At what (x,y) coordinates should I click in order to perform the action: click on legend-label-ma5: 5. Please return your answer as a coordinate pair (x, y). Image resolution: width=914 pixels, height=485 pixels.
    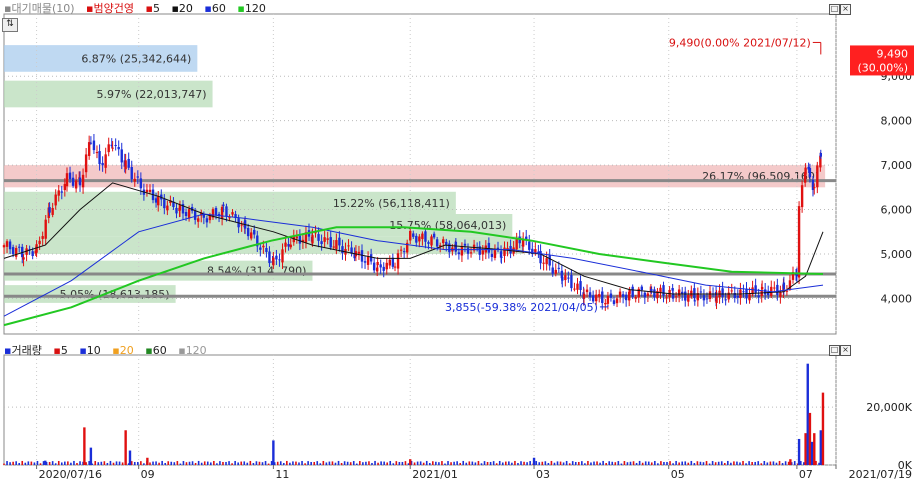
    Looking at the image, I should click on (156, 8).